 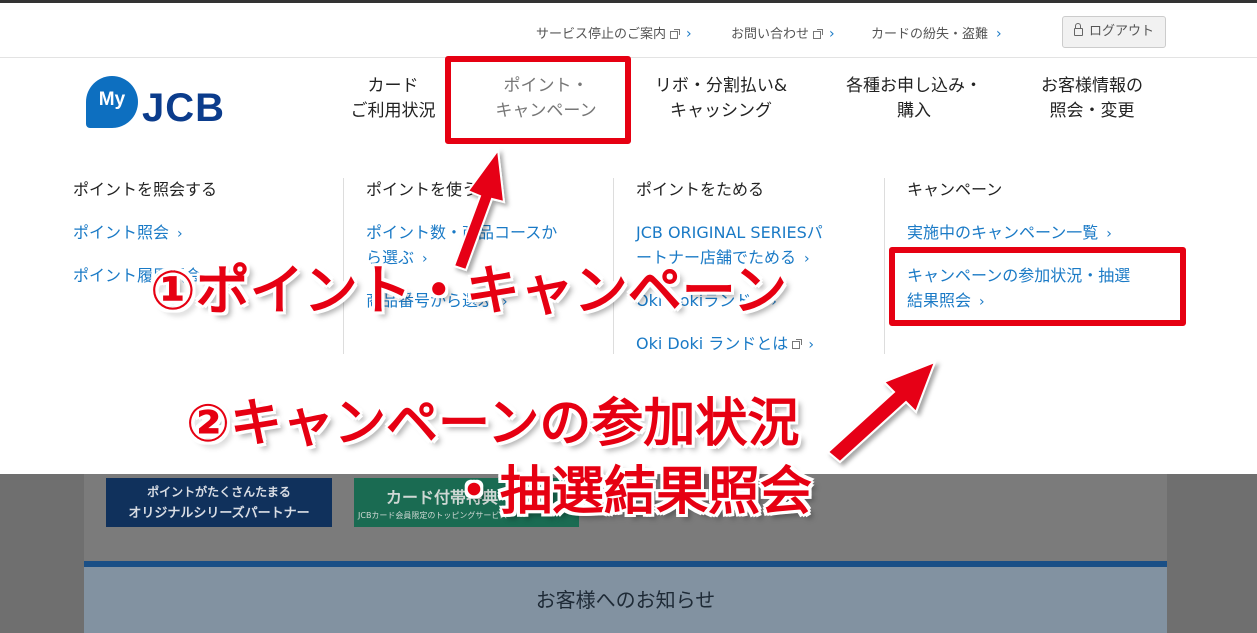 What do you see at coordinates (469, 290) in the screenshot?
I see `annotation-step1: ①ポイント・キャンペーン` at bounding box center [469, 290].